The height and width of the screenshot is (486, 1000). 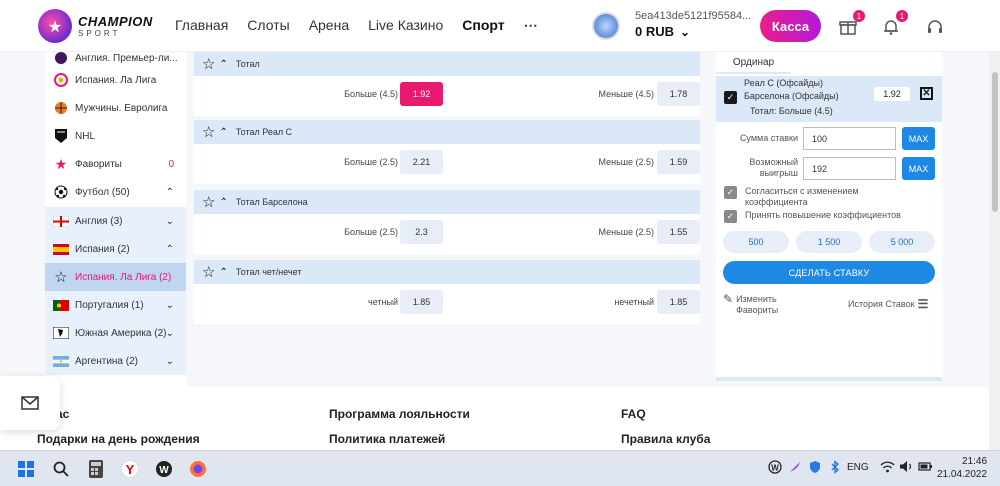 What do you see at coordinates (849, 168) in the screenshot?
I see `possible-win-input: 192` at bounding box center [849, 168].